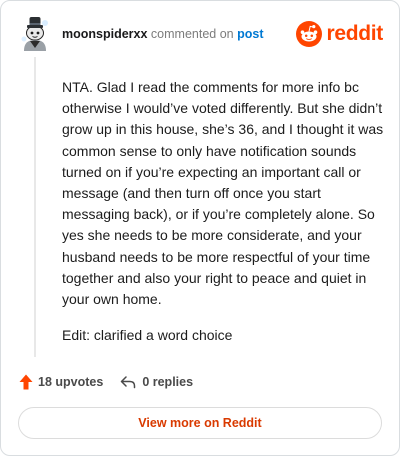 This screenshot has width=400, height=456. I want to click on view-more-button: View more on Reddit, so click(200, 423).